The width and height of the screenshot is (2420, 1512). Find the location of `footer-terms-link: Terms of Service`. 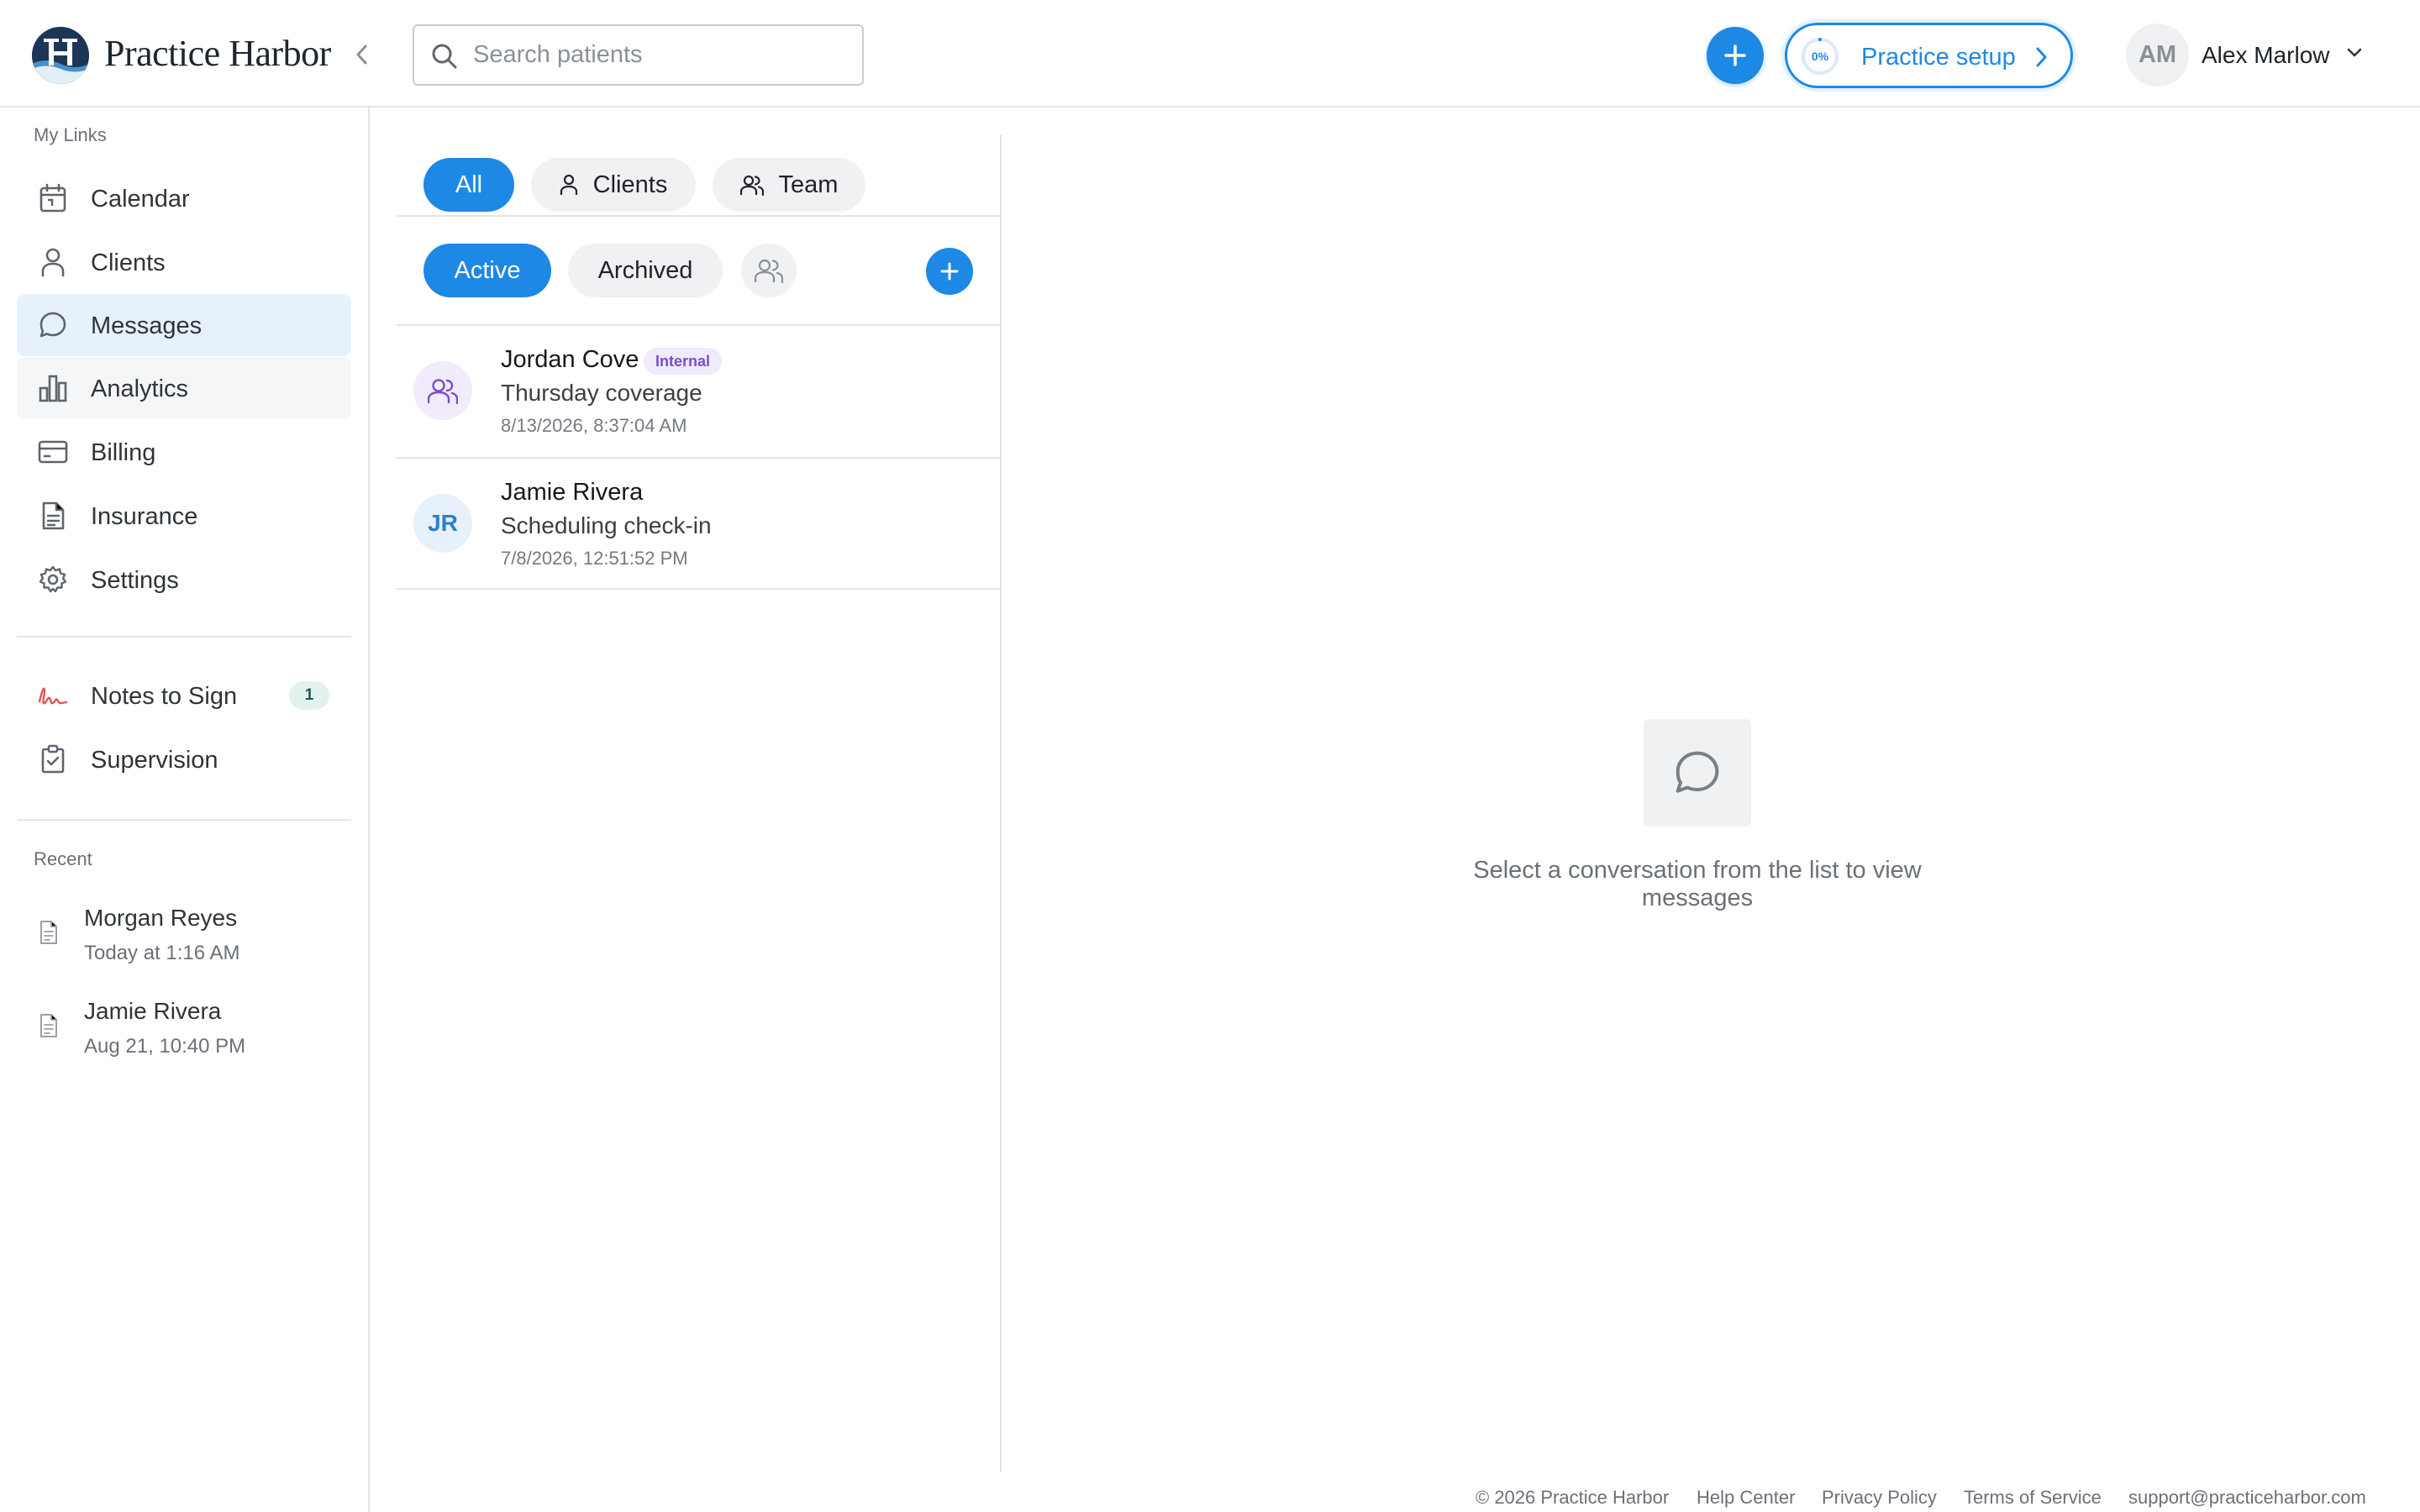

footer-terms-link: Terms of Service is located at coordinates (2033, 1498).